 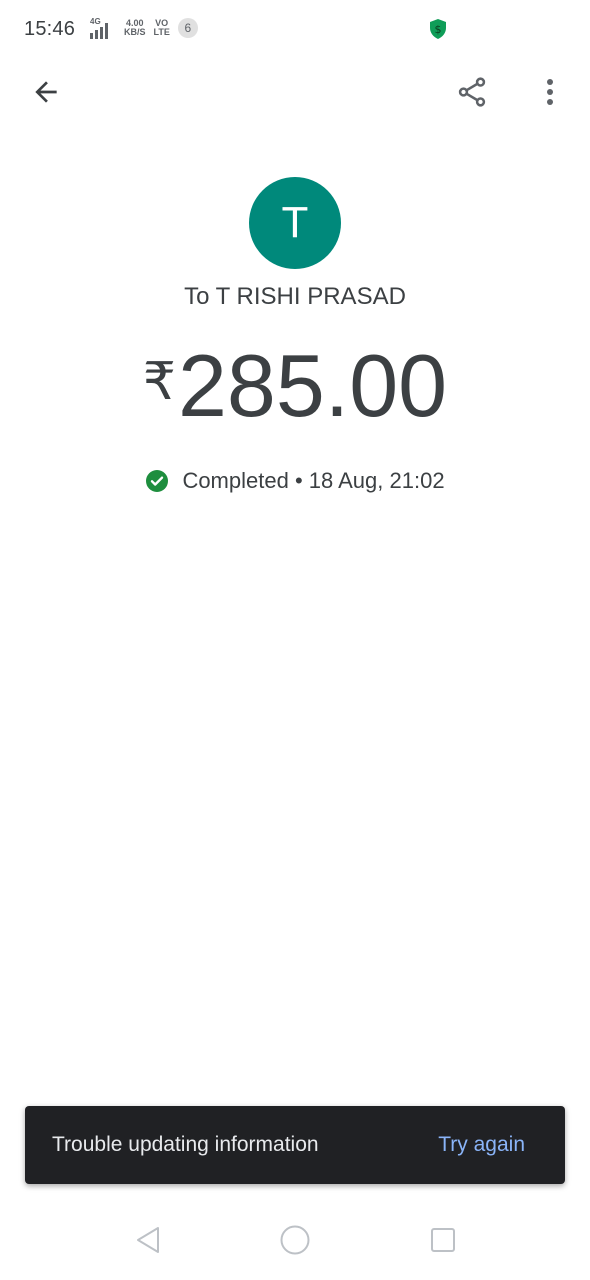 I want to click on signal-strength-icon: 4G, so click(x=102, y=28).